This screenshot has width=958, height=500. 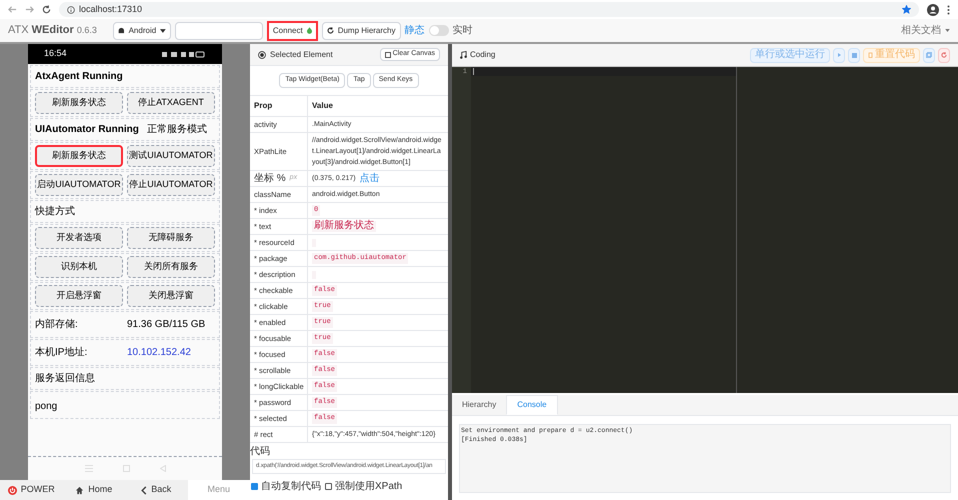 I want to click on info-value: 10.102.152.42, so click(x=159, y=353).